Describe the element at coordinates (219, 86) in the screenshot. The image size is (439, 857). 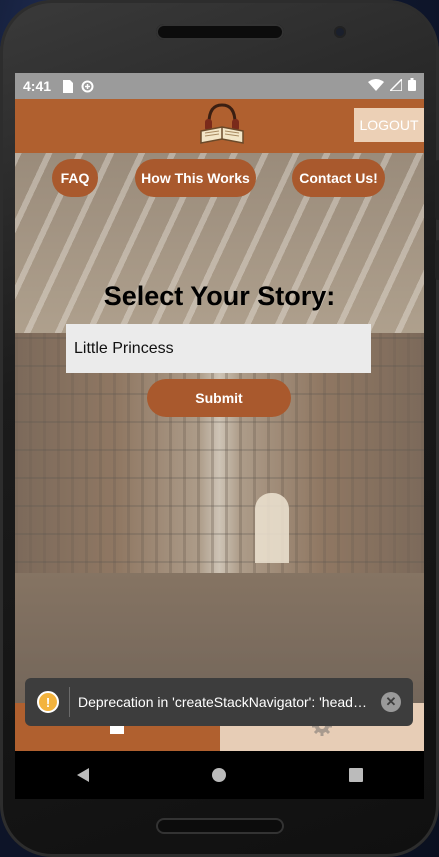
I see `status-bar: 4:41` at that location.